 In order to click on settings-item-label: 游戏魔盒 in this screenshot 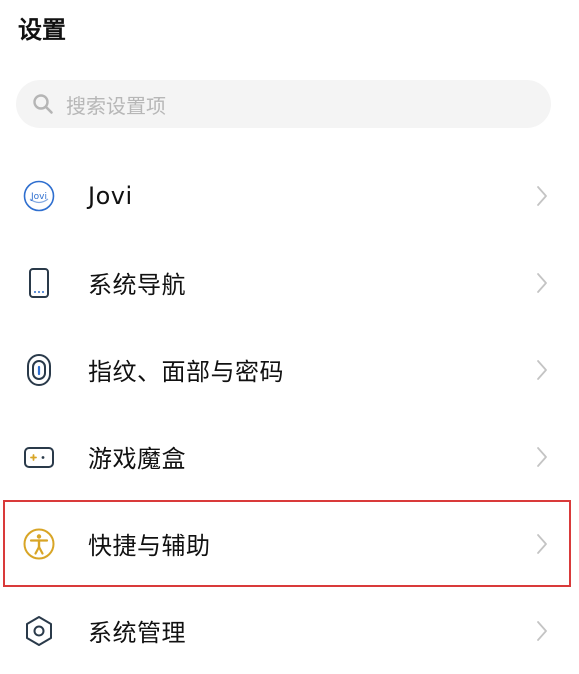, I will do `click(137, 459)`.